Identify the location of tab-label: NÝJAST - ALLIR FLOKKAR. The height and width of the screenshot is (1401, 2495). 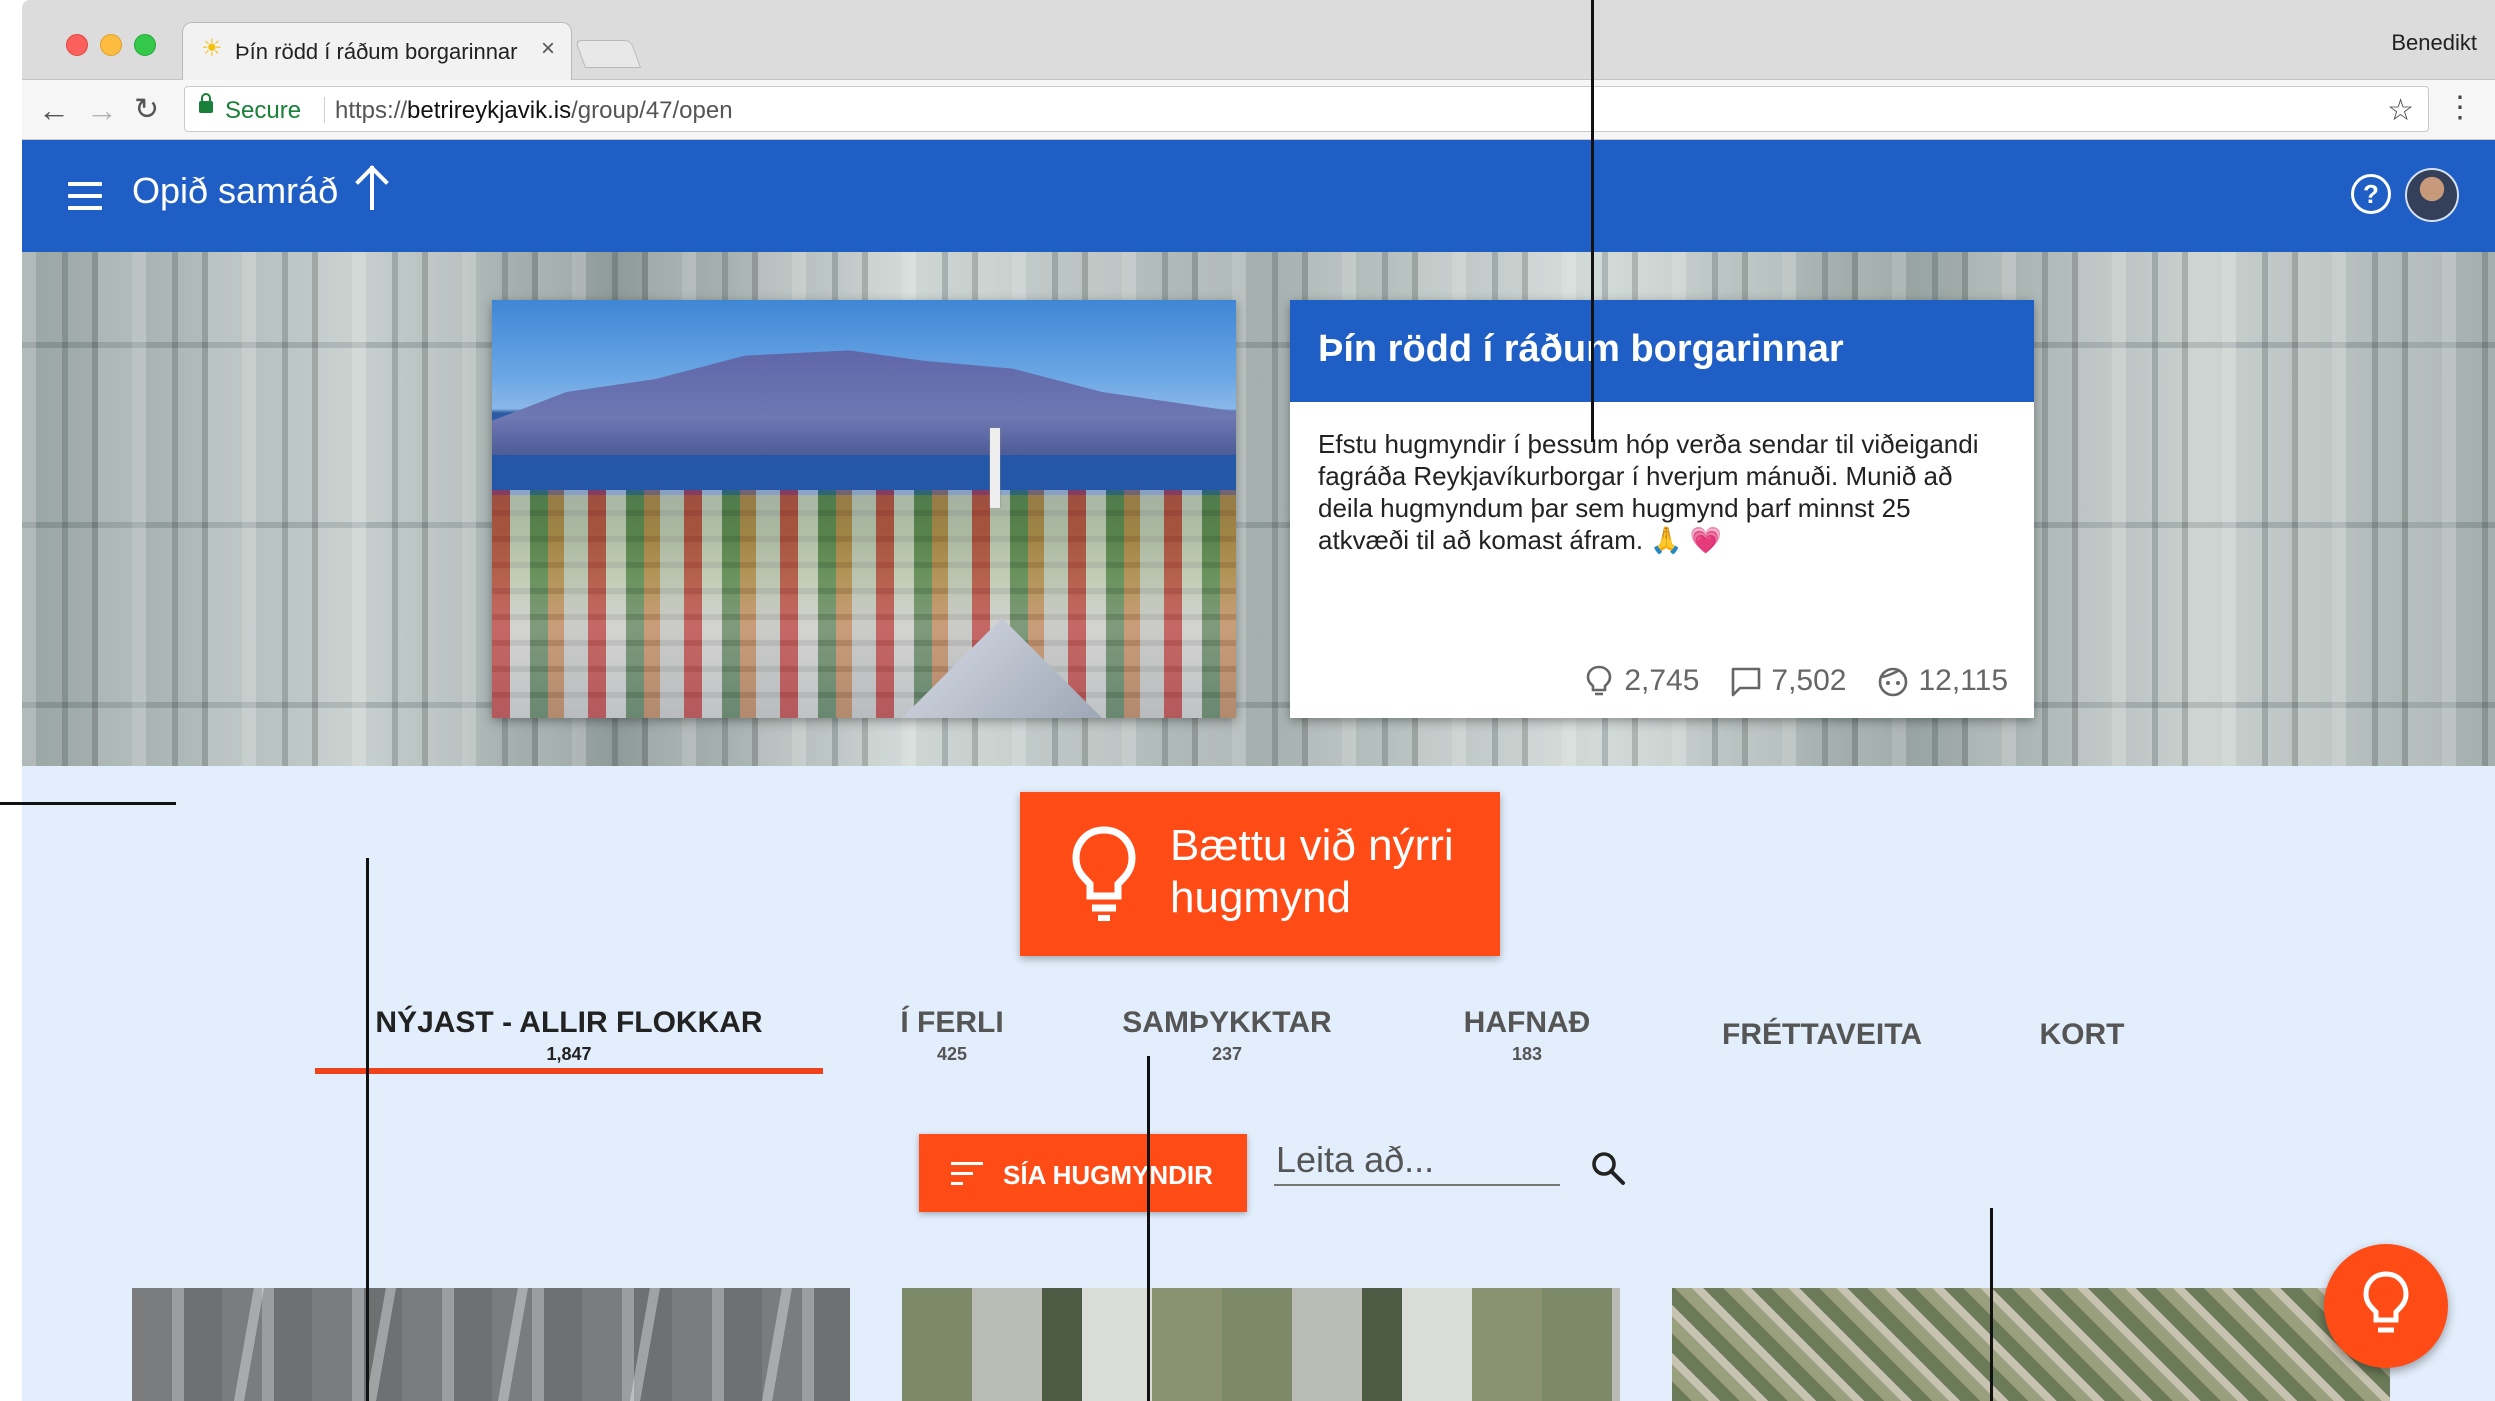
(569, 1022).